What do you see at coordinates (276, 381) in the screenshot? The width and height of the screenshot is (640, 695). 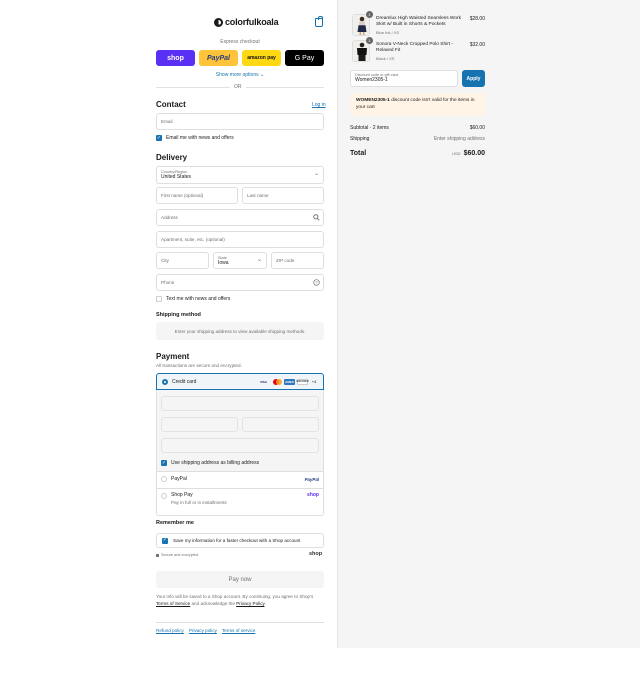 I see `mastercard-icon` at bounding box center [276, 381].